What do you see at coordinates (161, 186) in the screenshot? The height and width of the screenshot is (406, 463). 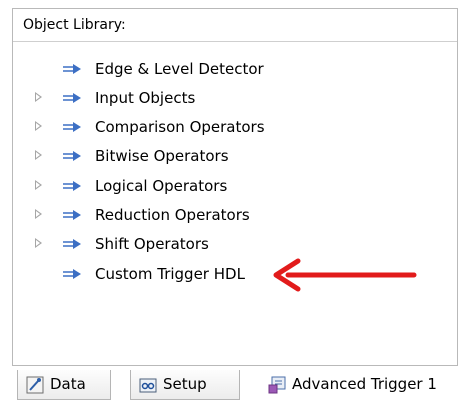 I see `tree-item-label: Logical Operators` at bounding box center [161, 186].